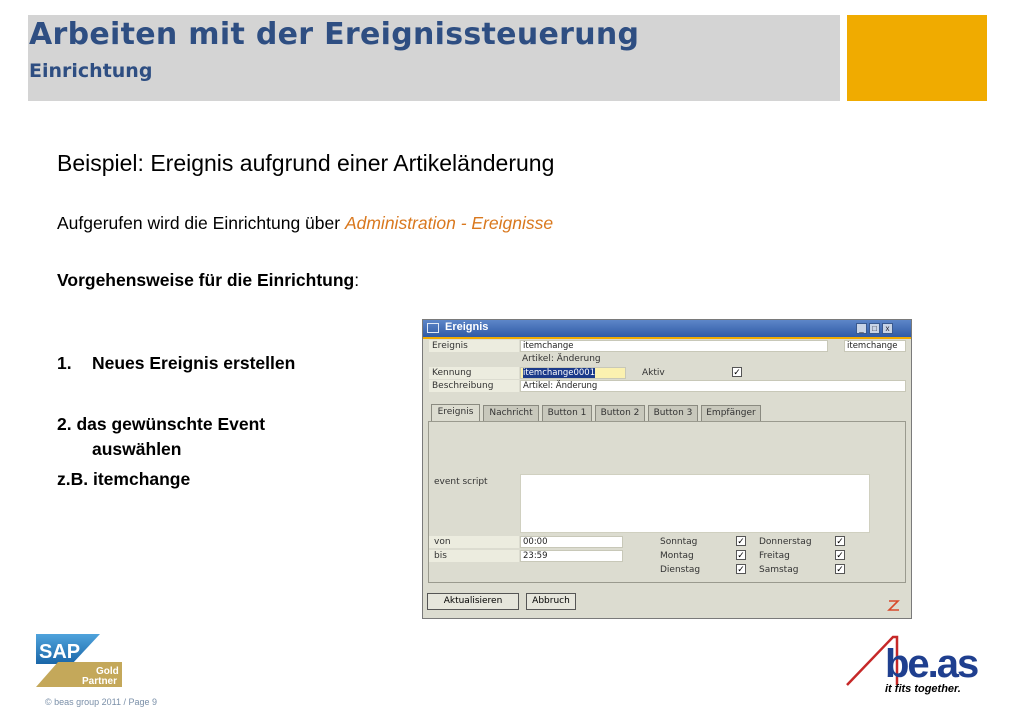 This screenshot has width=1024, height=709. Describe the element at coordinates (737, 372) in the screenshot. I see `aktiv-checkbox: ✓` at that location.